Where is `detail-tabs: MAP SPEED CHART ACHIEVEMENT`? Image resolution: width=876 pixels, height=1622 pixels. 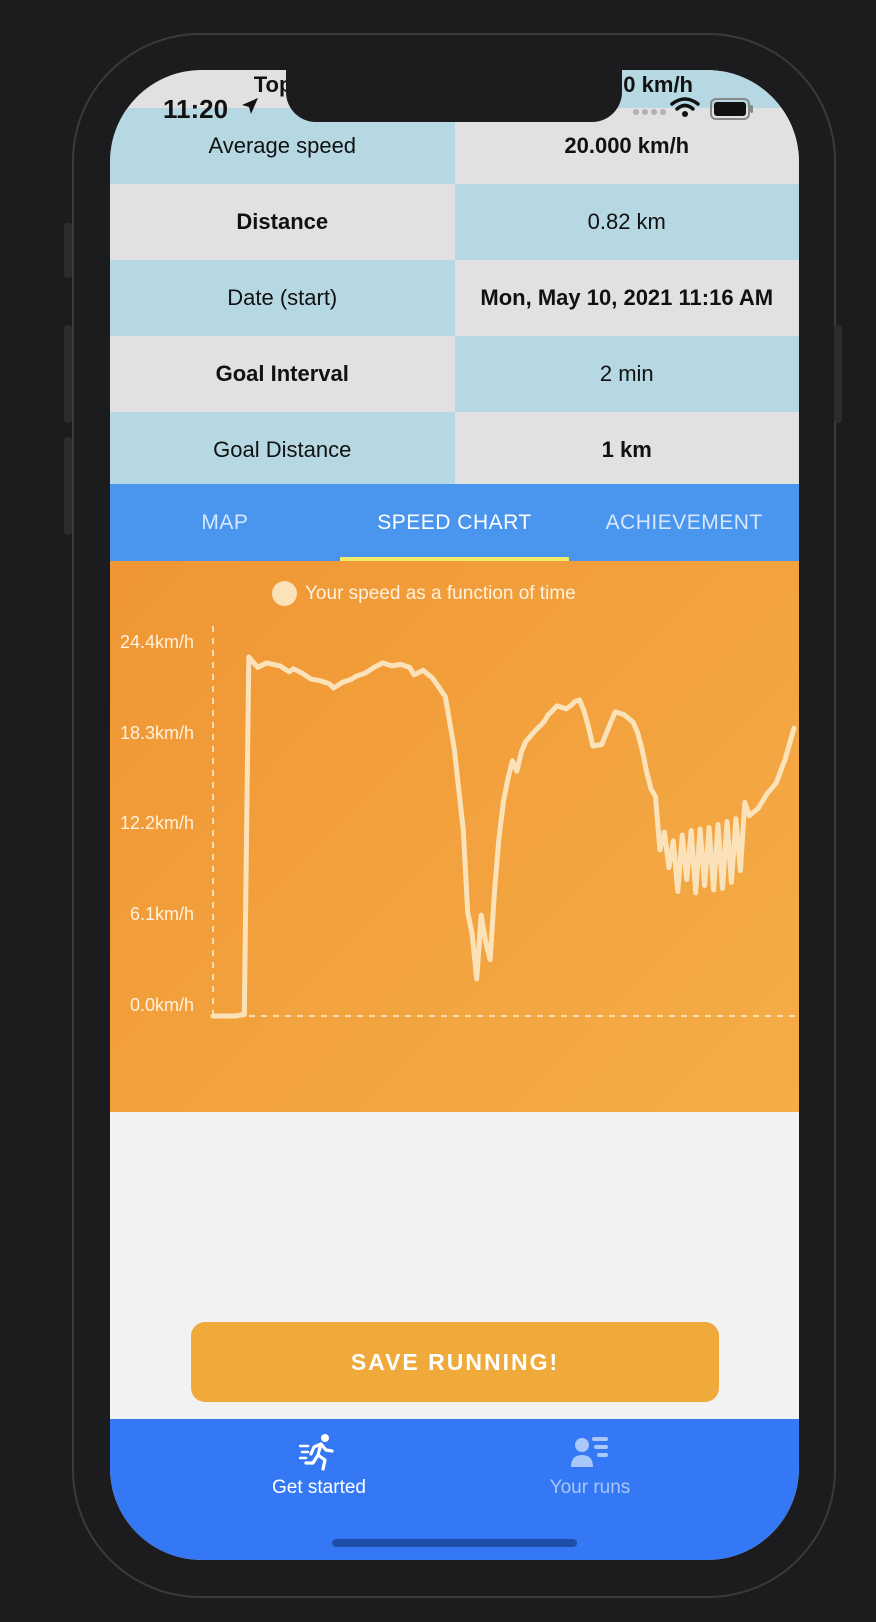 detail-tabs: MAP SPEED CHART ACHIEVEMENT is located at coordinates (454, 522).